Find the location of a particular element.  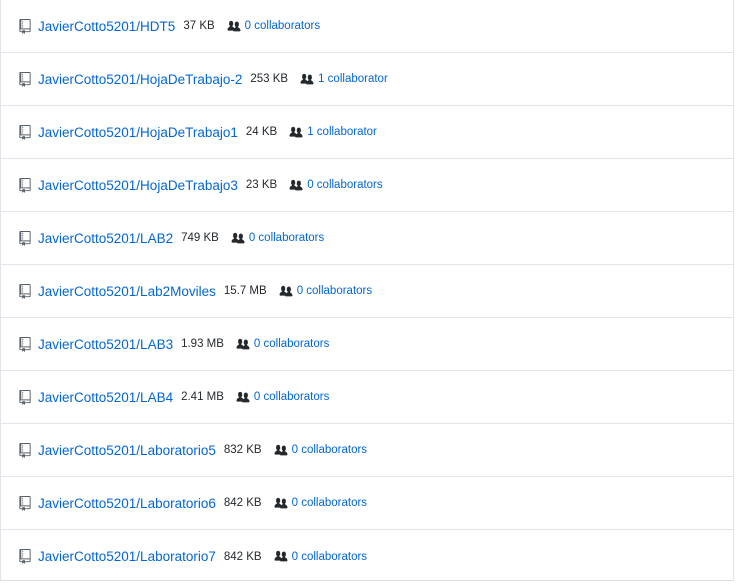

repo-size: 37 KB is located at coordinates (199, 26).